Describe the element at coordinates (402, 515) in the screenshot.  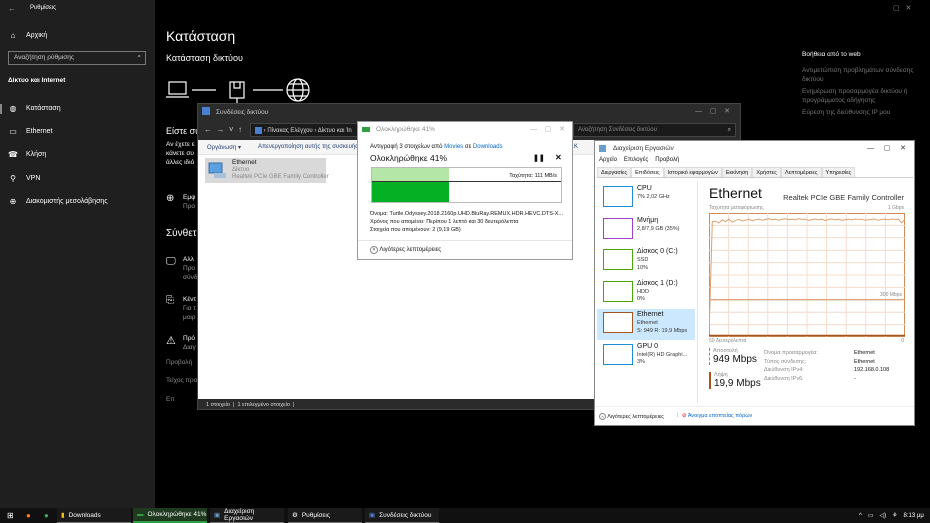
I see `taskbar-item: ▣ Συνδέσεις δικτύου` at that location.